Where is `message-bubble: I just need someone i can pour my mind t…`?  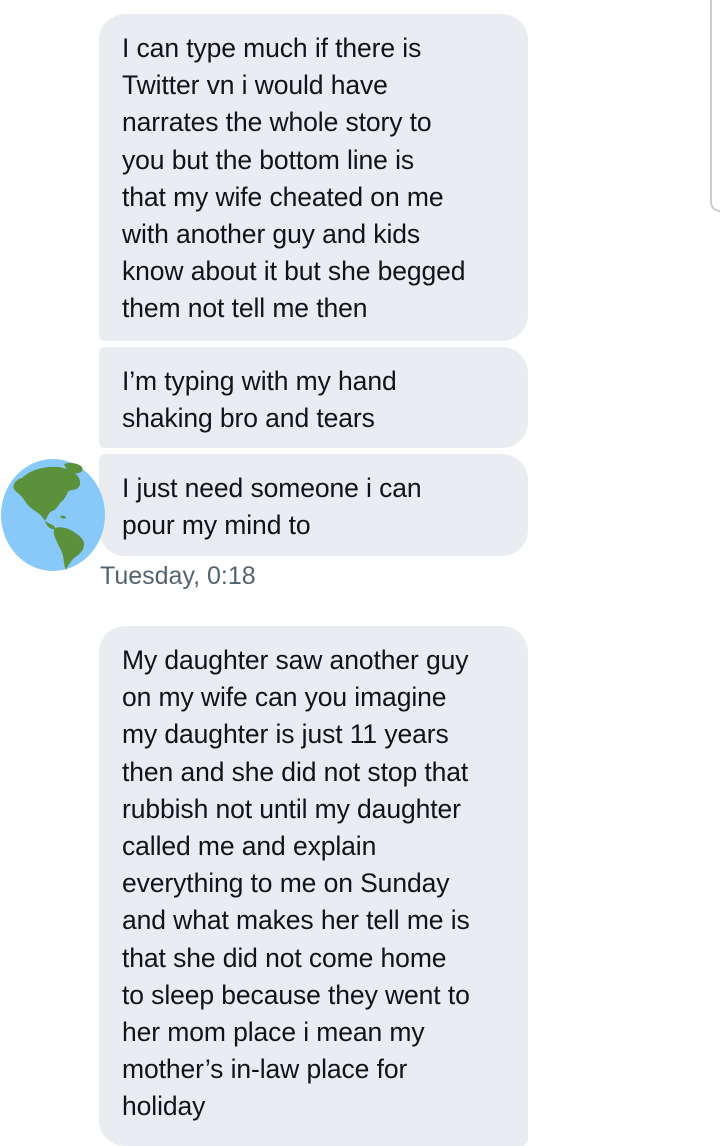 message-bubble: I just need someone i can pour my mind t… is located at coordinates (313, 505).